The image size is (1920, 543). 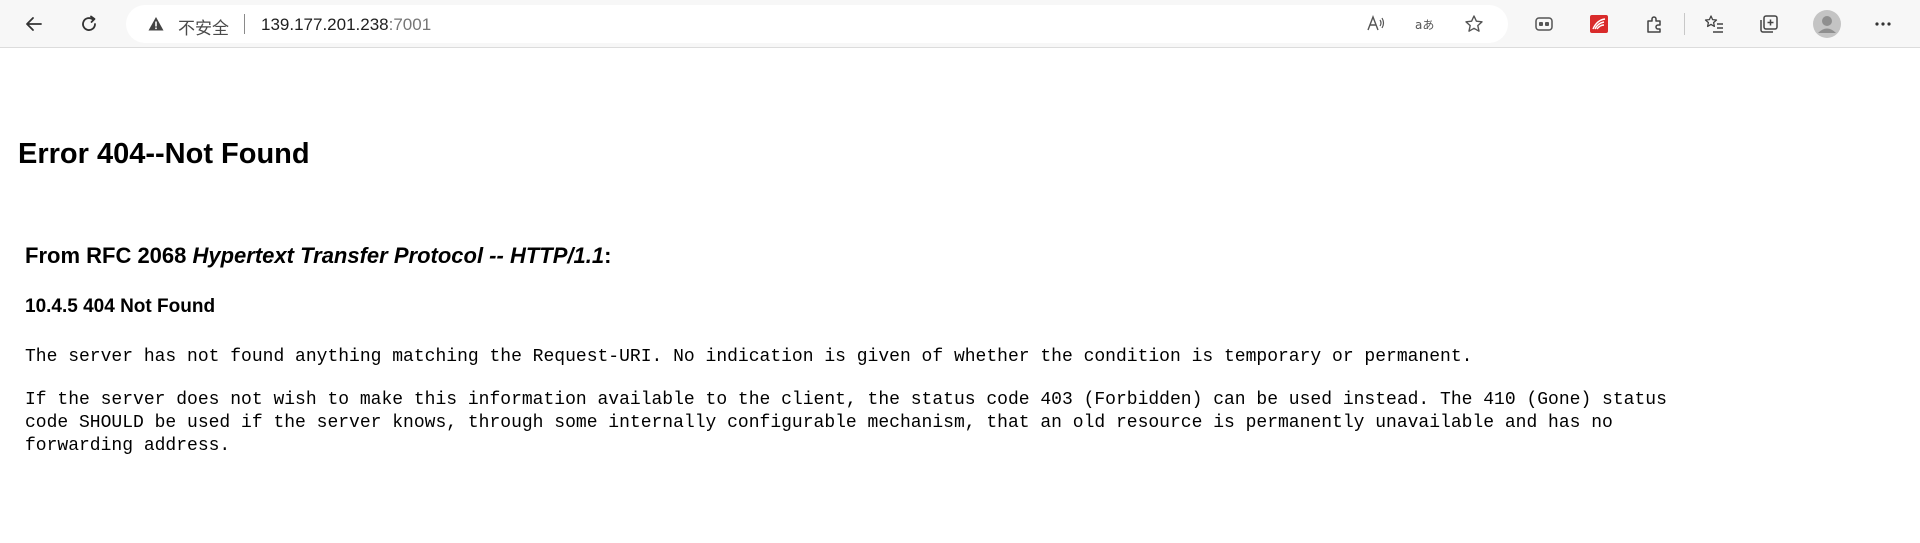 I want to click on url-text: 139.177.201.238:7001, so click(x=346, y=25).